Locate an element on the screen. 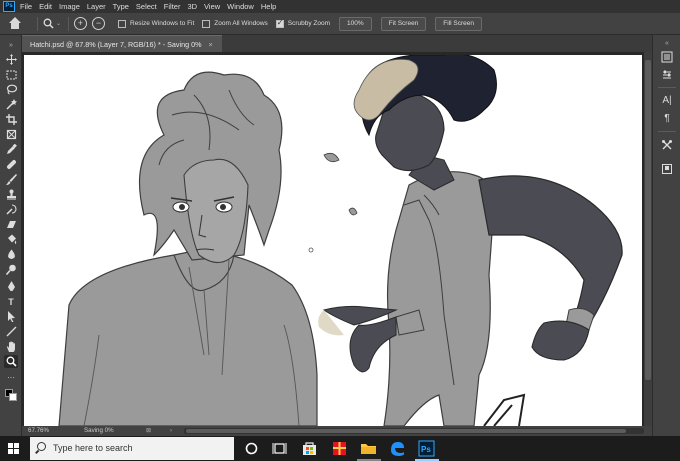 This screenshot has width=680, height=461. menu-layer: Layer is located at coordinates (96, 6).